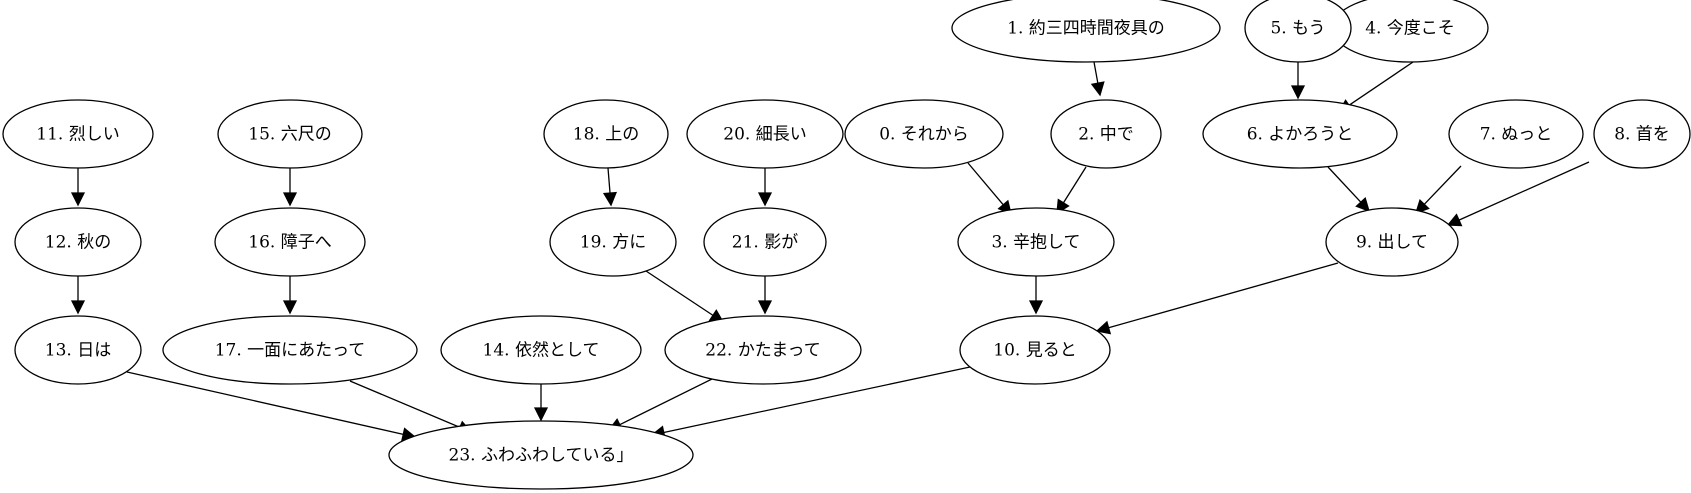  I want to click on node-label: 3. 辛抱して, so click(1035, 243).